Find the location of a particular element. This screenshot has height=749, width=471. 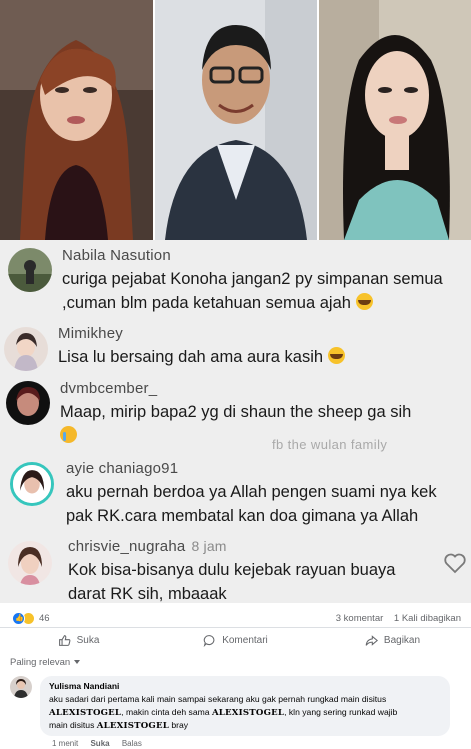

chevron-down-icon is located at coordinates (77, 662).